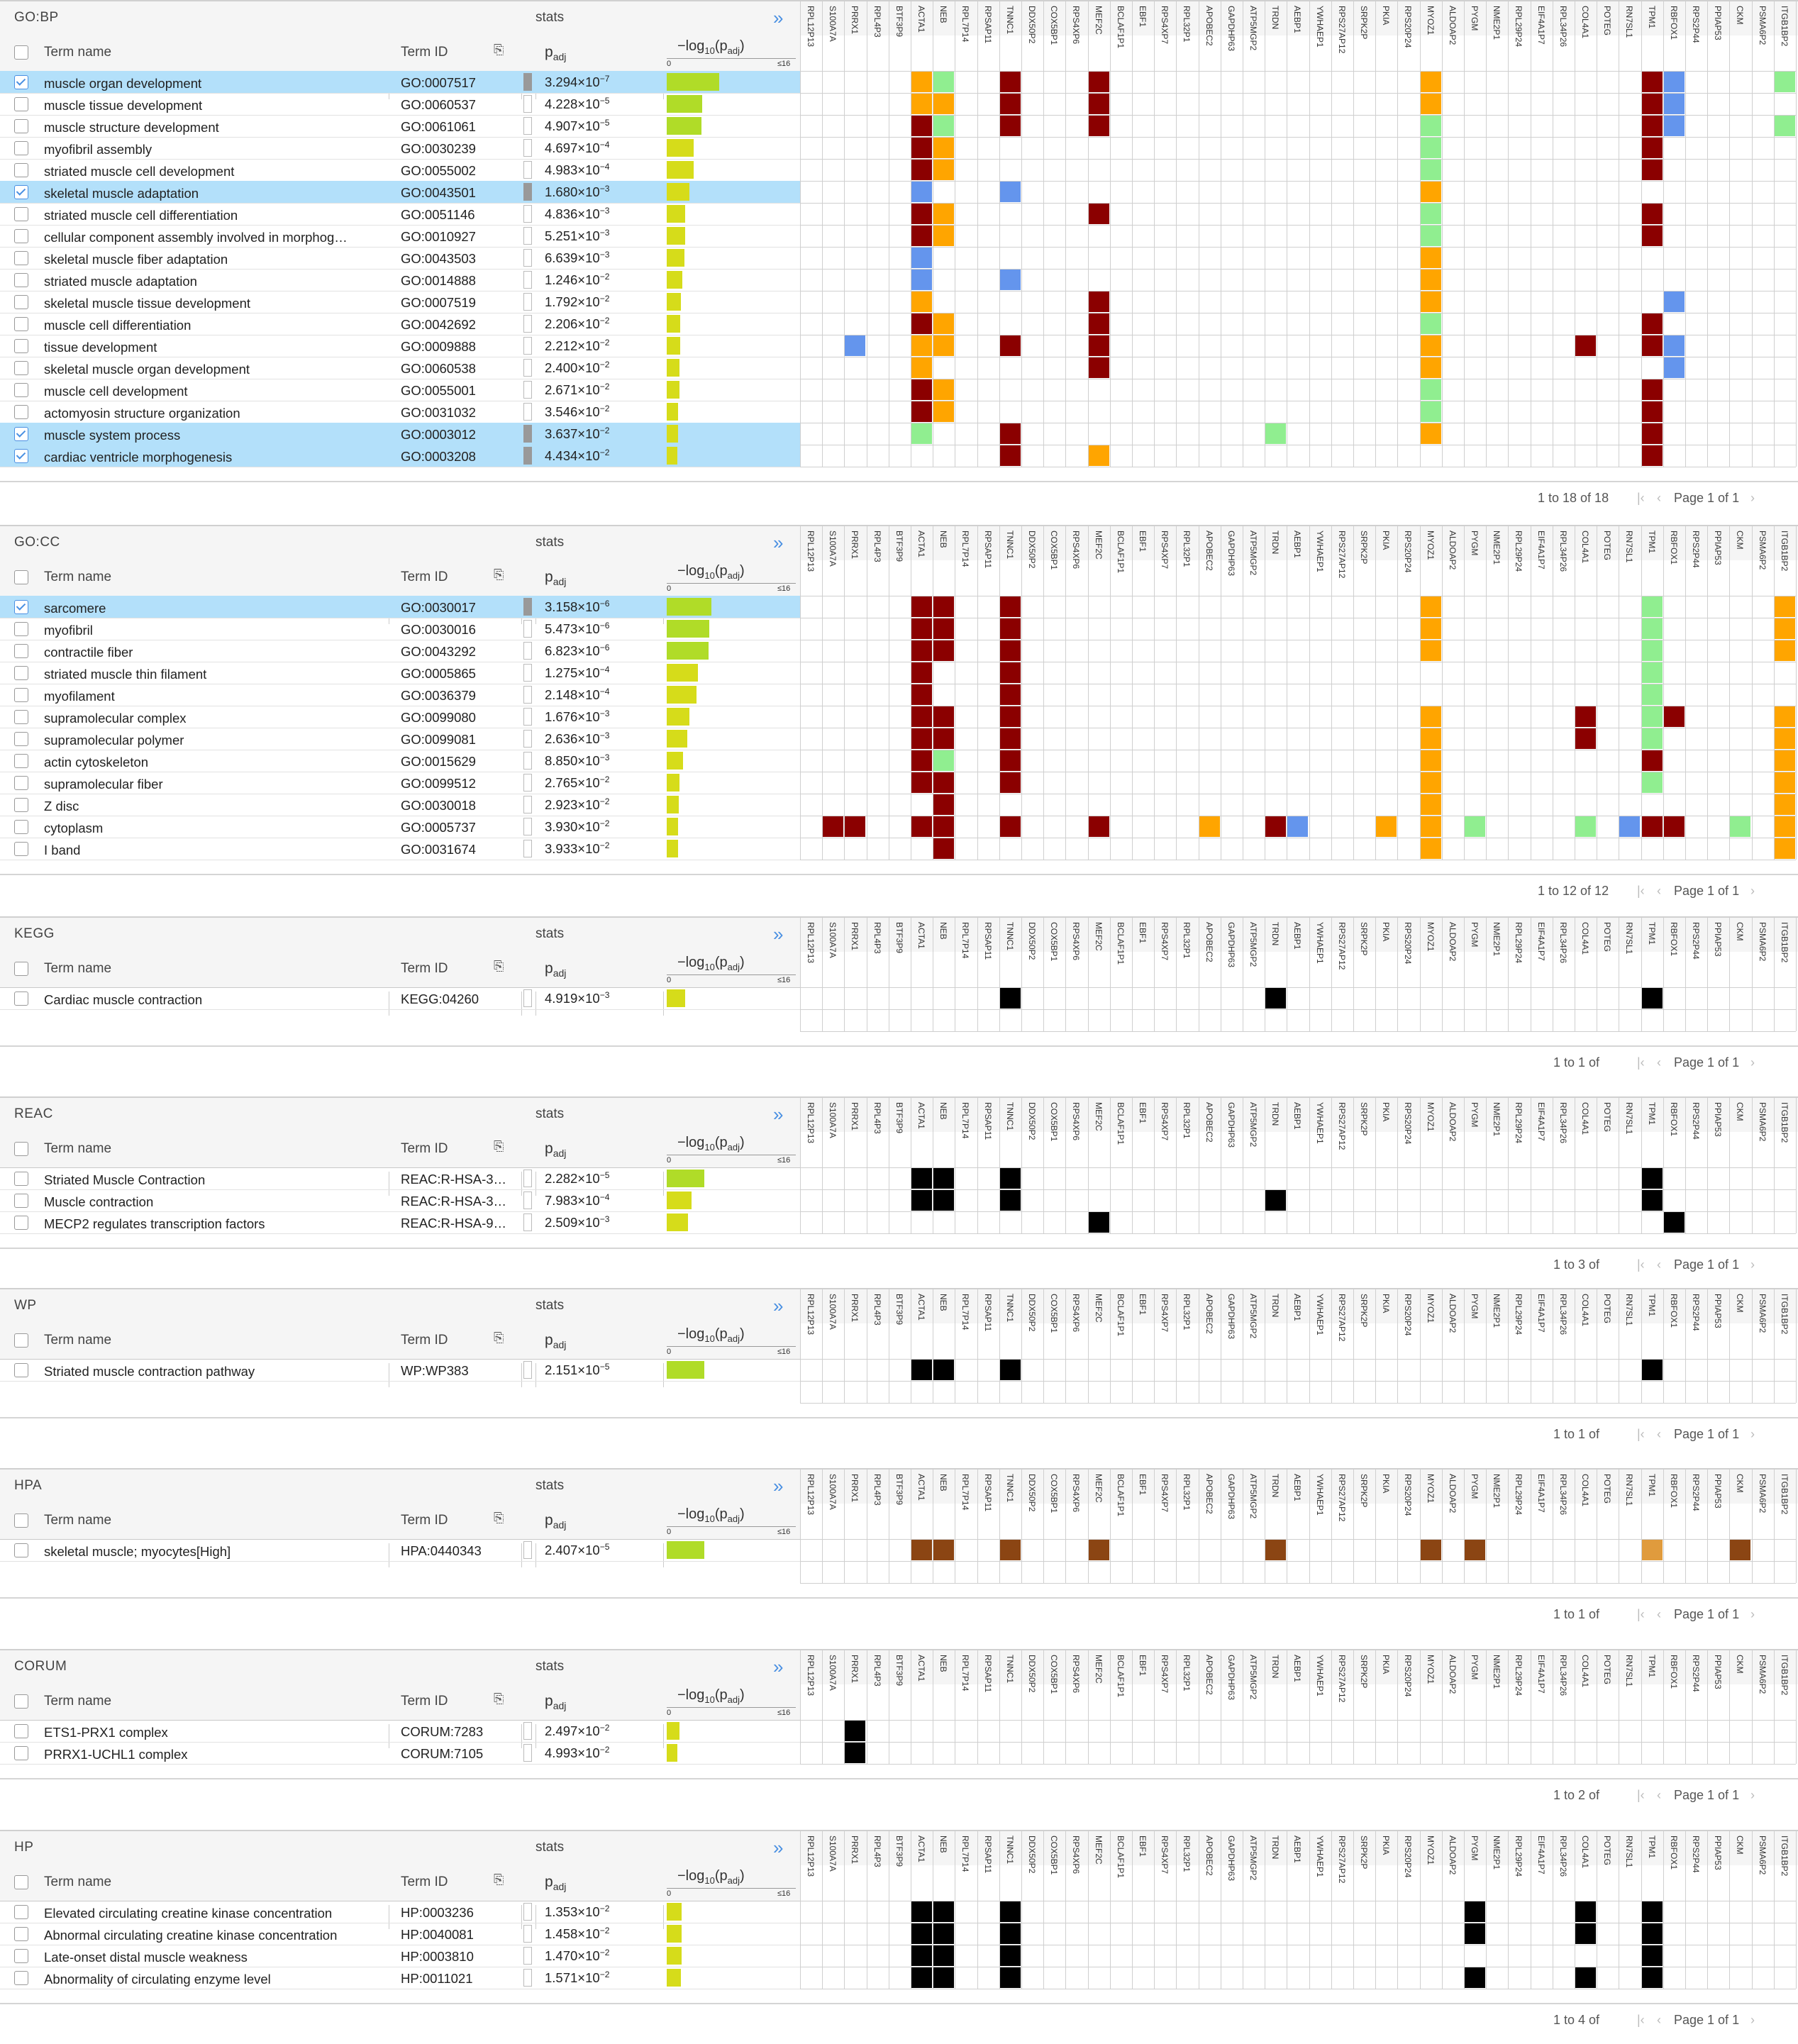 The height and width of the screenshot is (2044, 1798). I want to click on gene-column-tpm1: TPM1, so click(1652, 1131).